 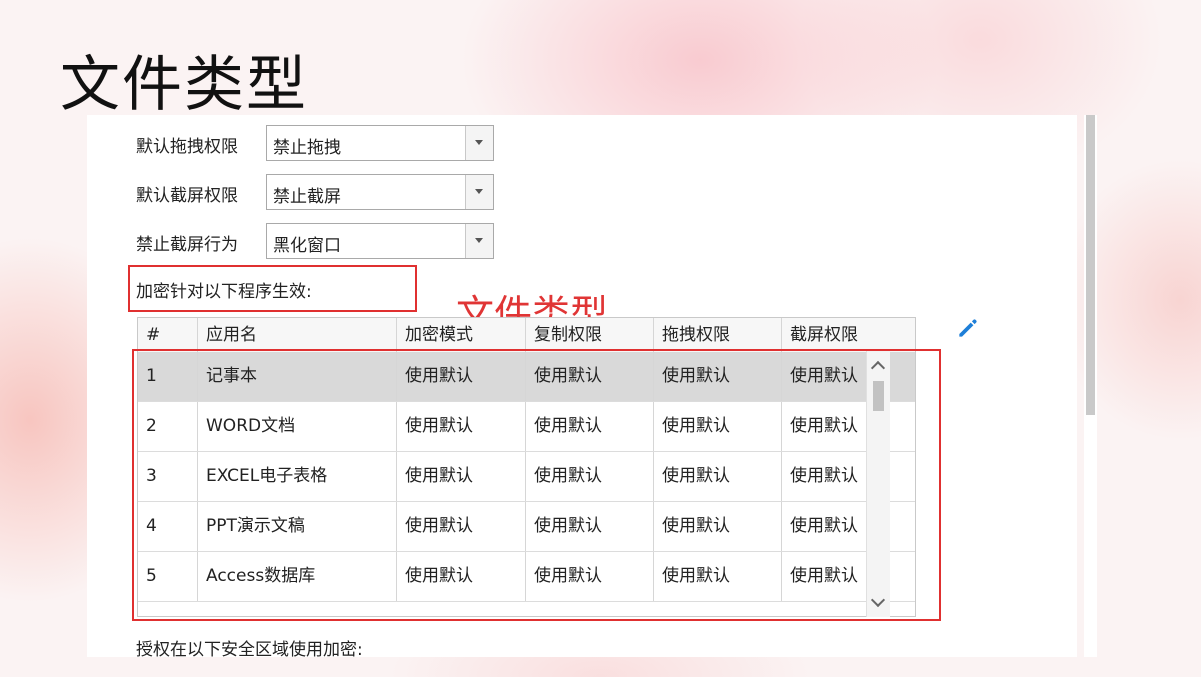 What do you see at coordinates (297, 335) in the screenshot?
I see `column-header-app-name: 应用名` at bounding box center [297, 335].